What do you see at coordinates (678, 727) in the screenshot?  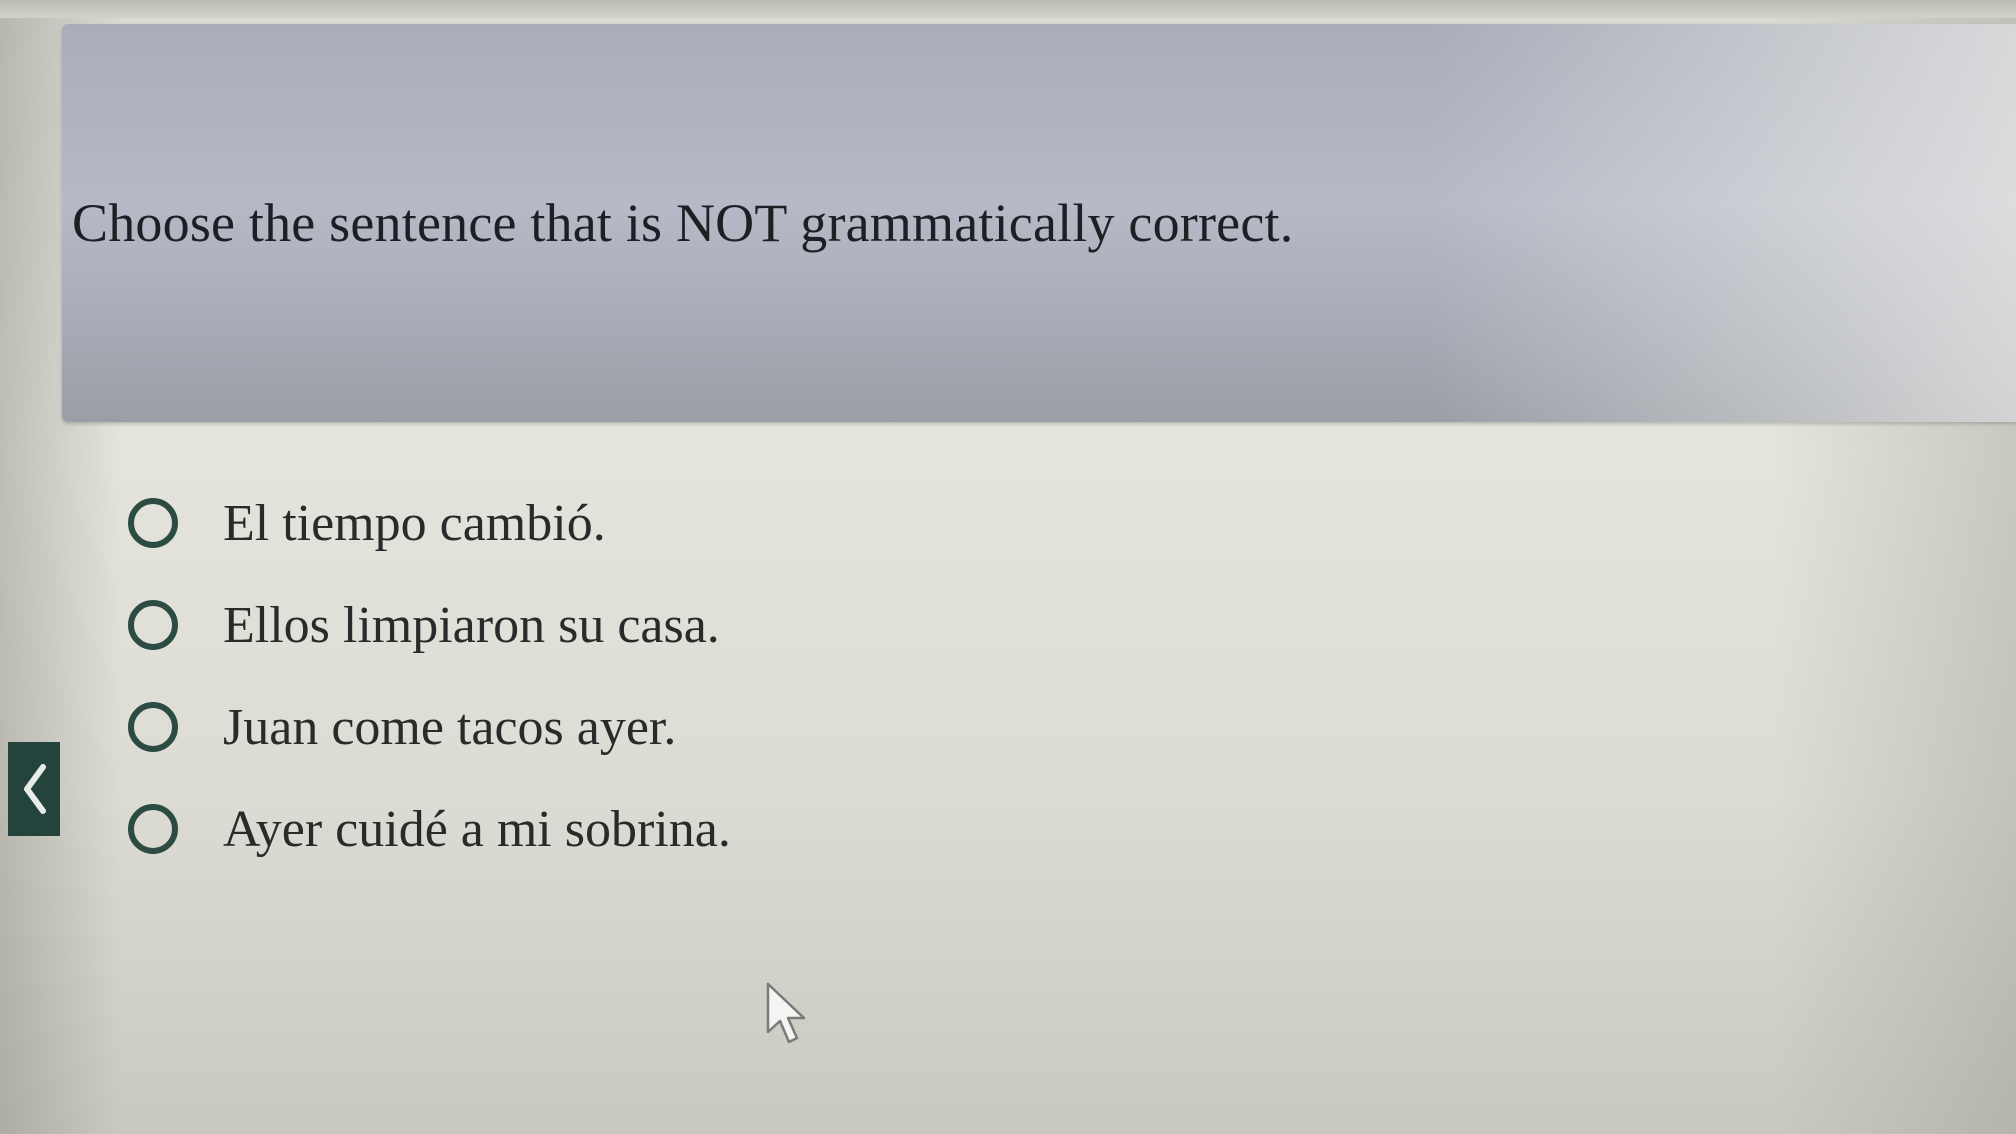 I see `answer-option: Juan come tacos ayer.` at bounding box center [678, 727].